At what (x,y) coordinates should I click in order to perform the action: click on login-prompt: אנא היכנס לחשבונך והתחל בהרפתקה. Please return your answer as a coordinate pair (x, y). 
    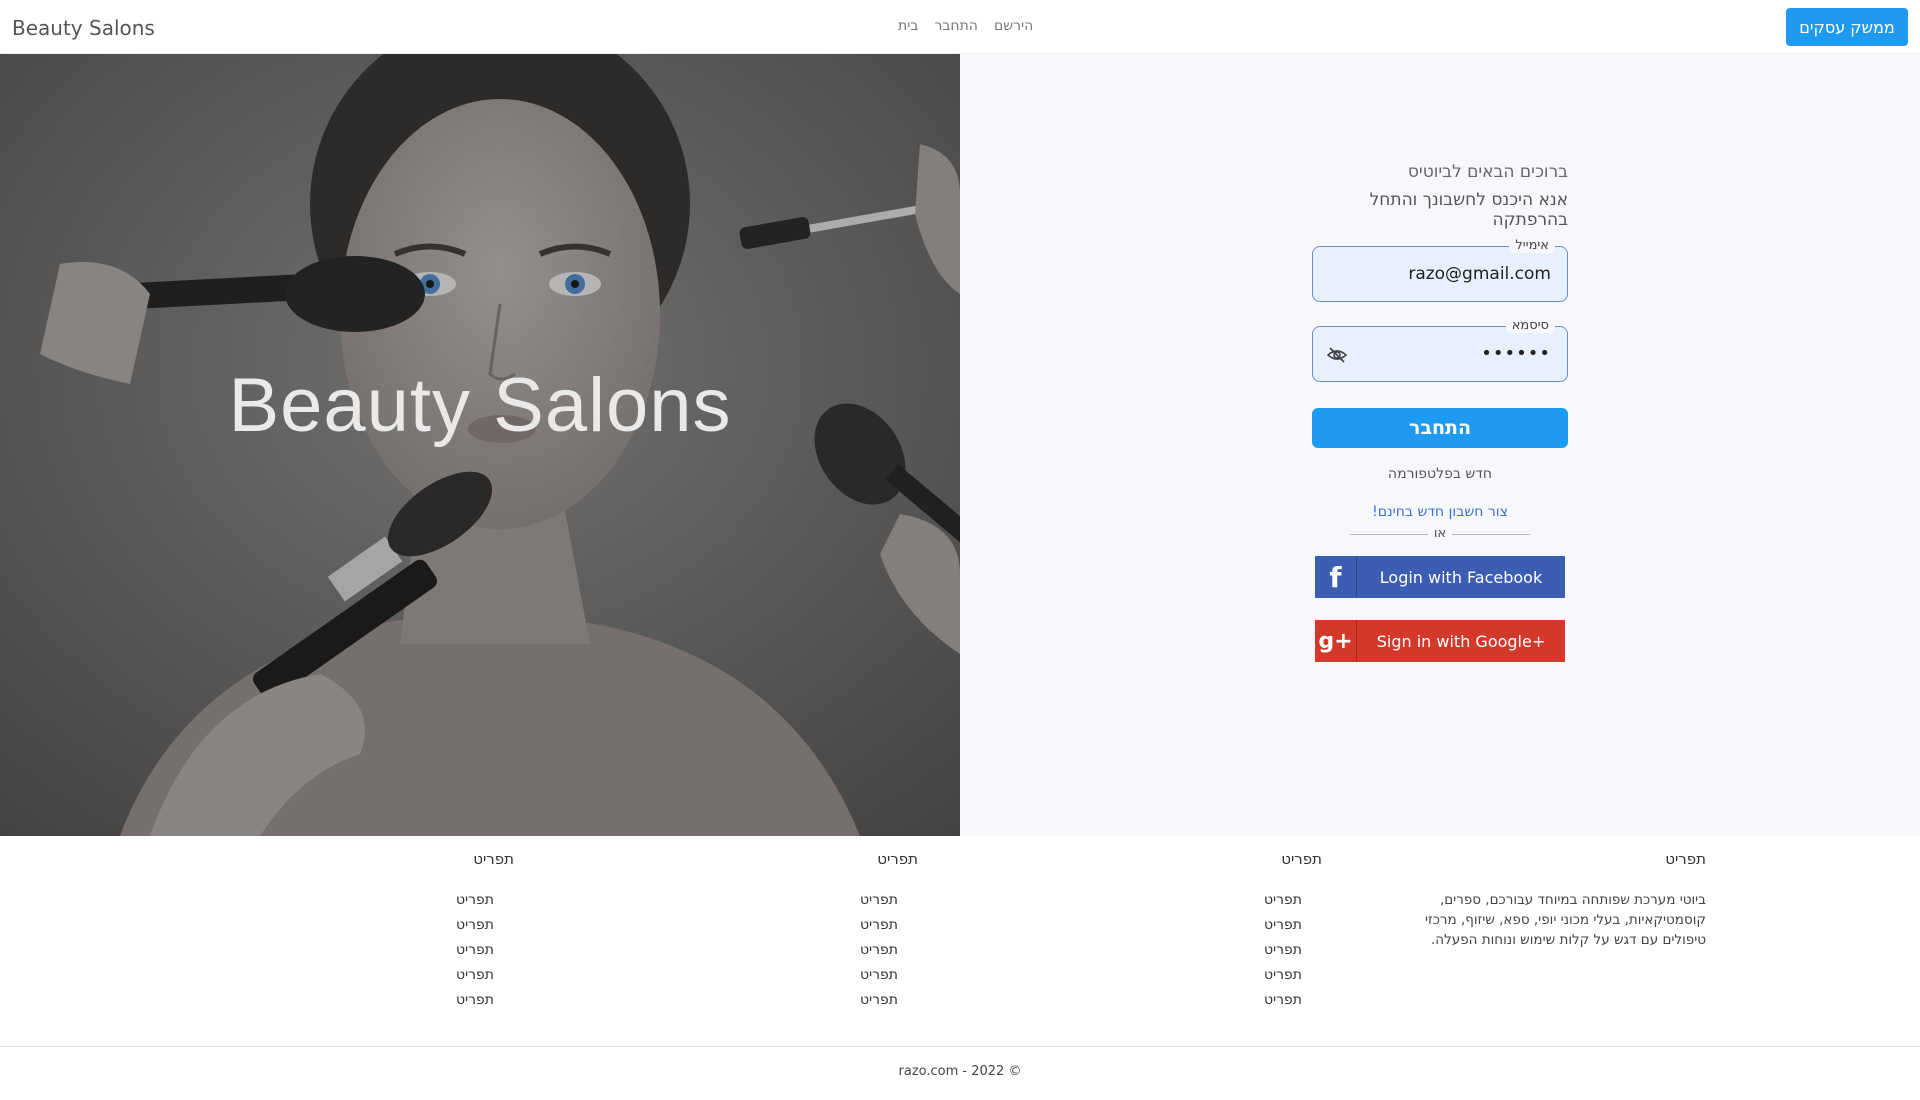
    Looking at the image, I should click on (1468, 210).